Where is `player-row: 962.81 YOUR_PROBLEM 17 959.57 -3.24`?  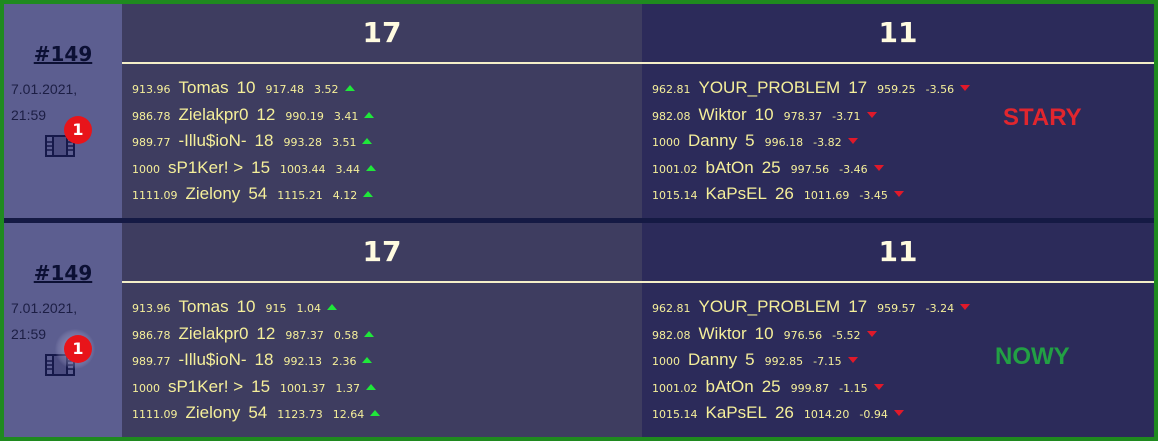 player-row: 962.81 YOUR_PROBLEM 17 959.57 -3.24 is located at coordinates (903, 310).